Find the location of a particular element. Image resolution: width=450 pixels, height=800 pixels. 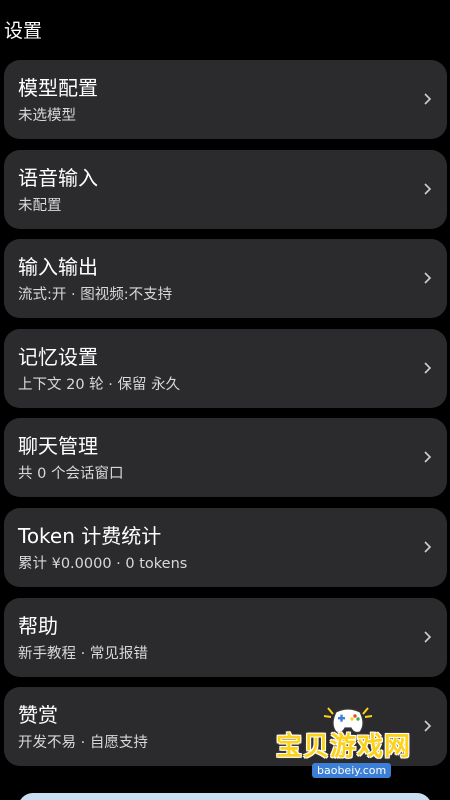

settings-item-title: 语音输入 is located at coordinates (58, 178).